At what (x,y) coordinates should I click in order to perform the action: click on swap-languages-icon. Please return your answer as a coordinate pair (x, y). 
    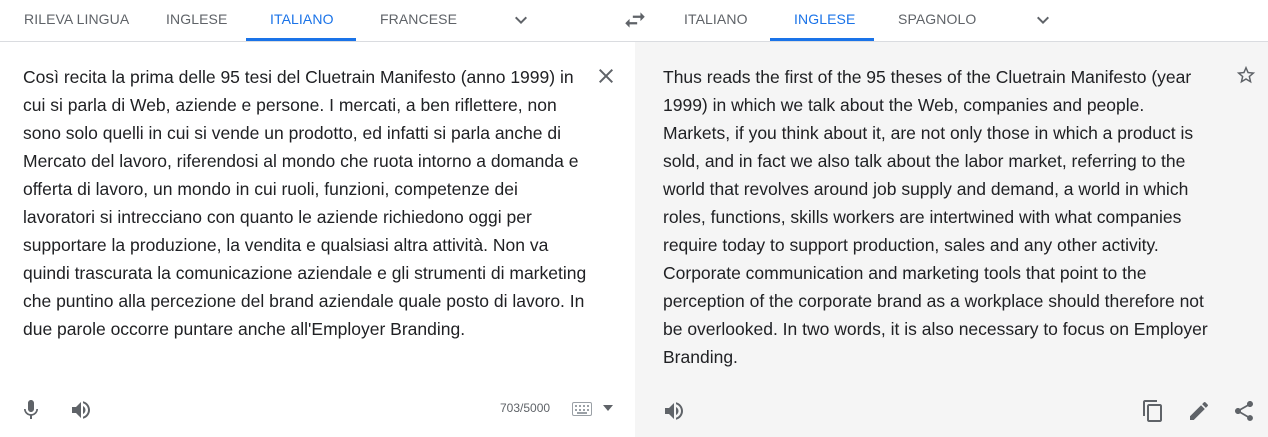
    Looking at the image, I should click on (635, 20).